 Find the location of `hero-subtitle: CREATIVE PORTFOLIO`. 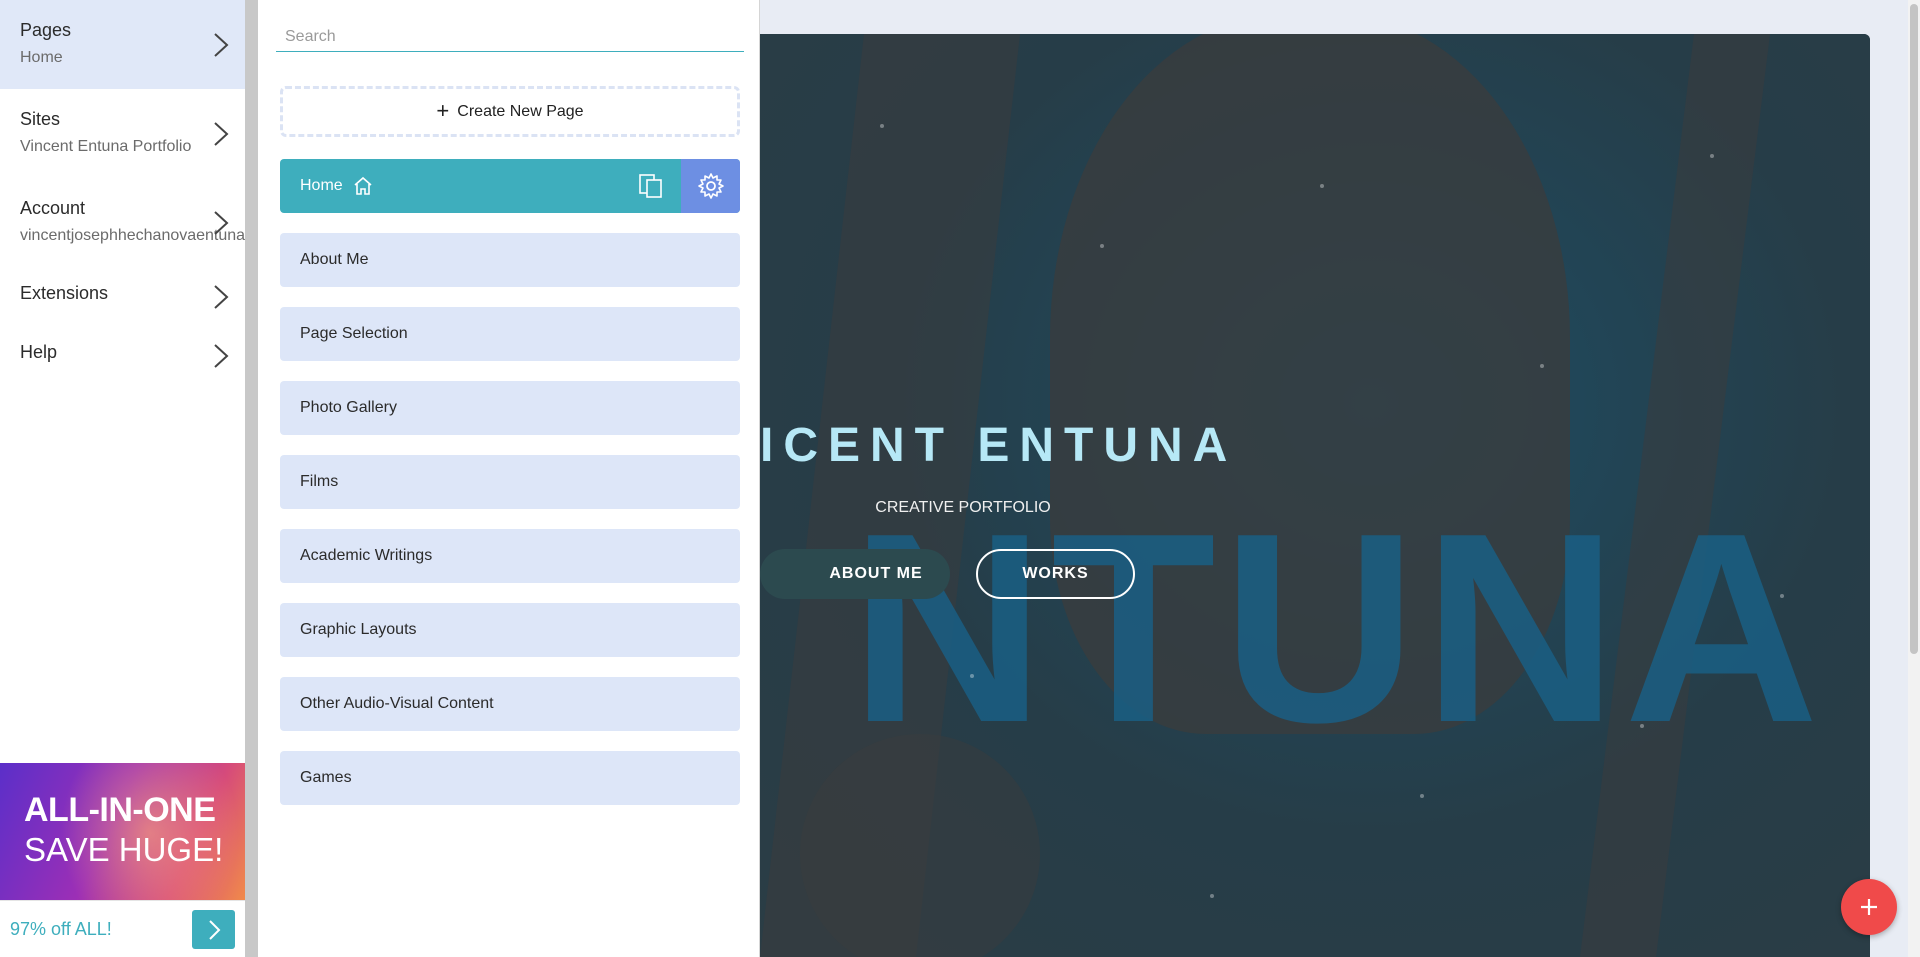

hero-subtitle: CREATIVE PORTFOLIO is located at coordinates (963, 507).